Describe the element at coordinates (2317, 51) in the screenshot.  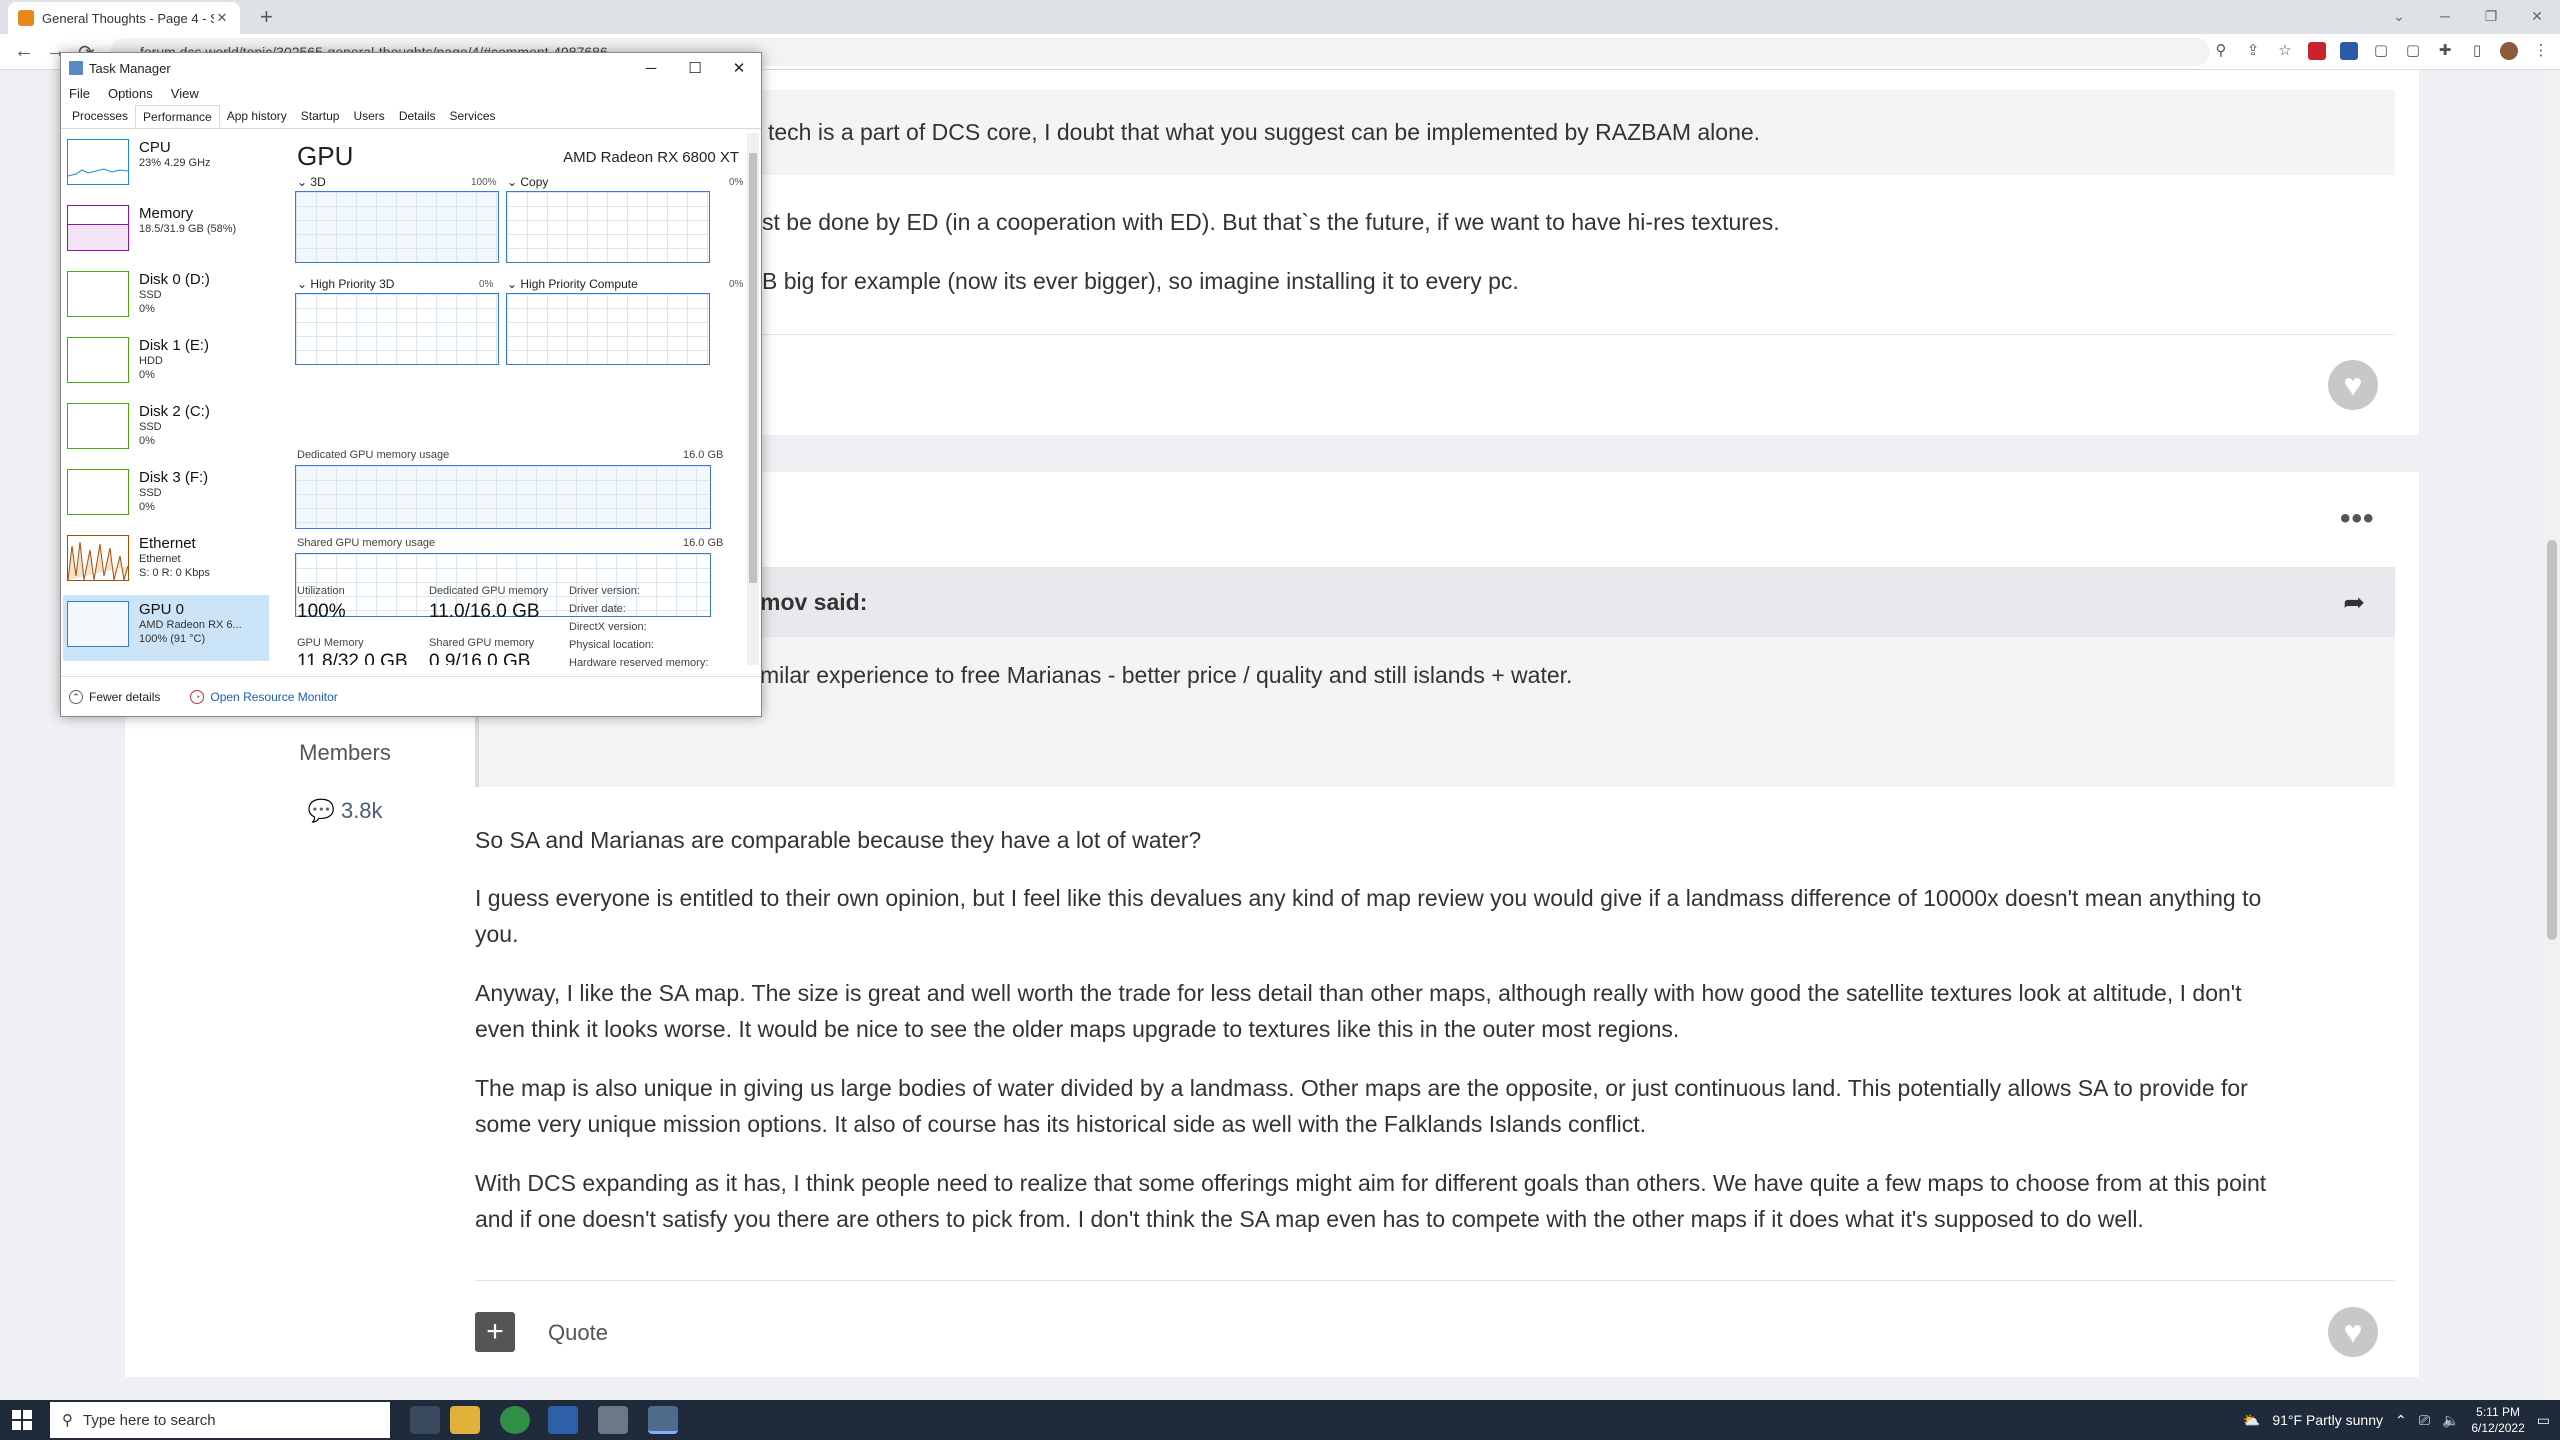
I see `extension-red-icon` at that location.